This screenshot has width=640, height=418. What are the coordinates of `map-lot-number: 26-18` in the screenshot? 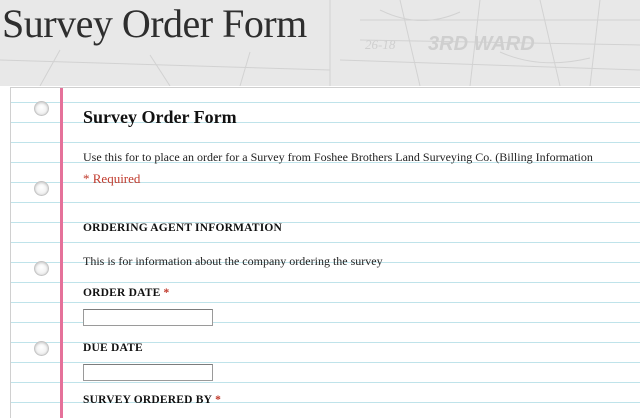 It's located at (380, 44).